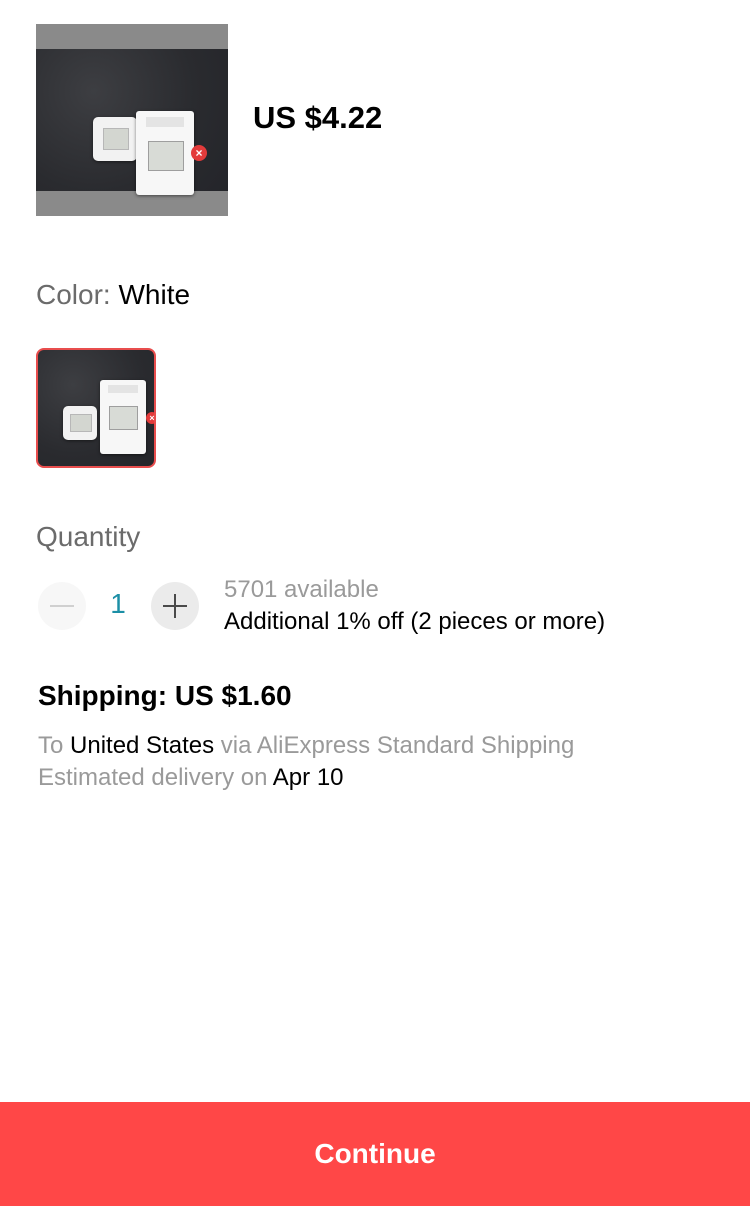  Describe the element at coordinates (155, 777) in the screenshot. I see `delivery-prefix: Estimated delivery on` at that location.